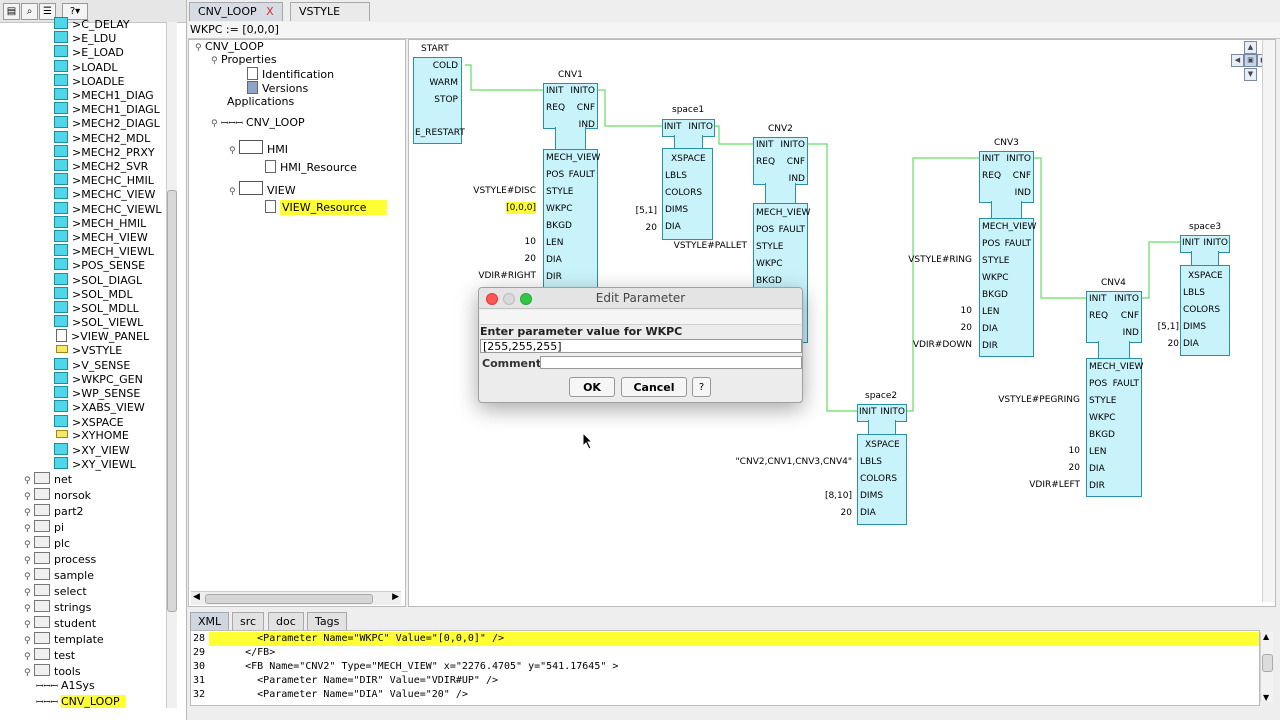  What do you see at coordinates (794, 462) in the screenshot?
I see `param-space2-lbls: "CNV2,CNV1,CNV3,CNV4"` at bounding box center [794, 462].